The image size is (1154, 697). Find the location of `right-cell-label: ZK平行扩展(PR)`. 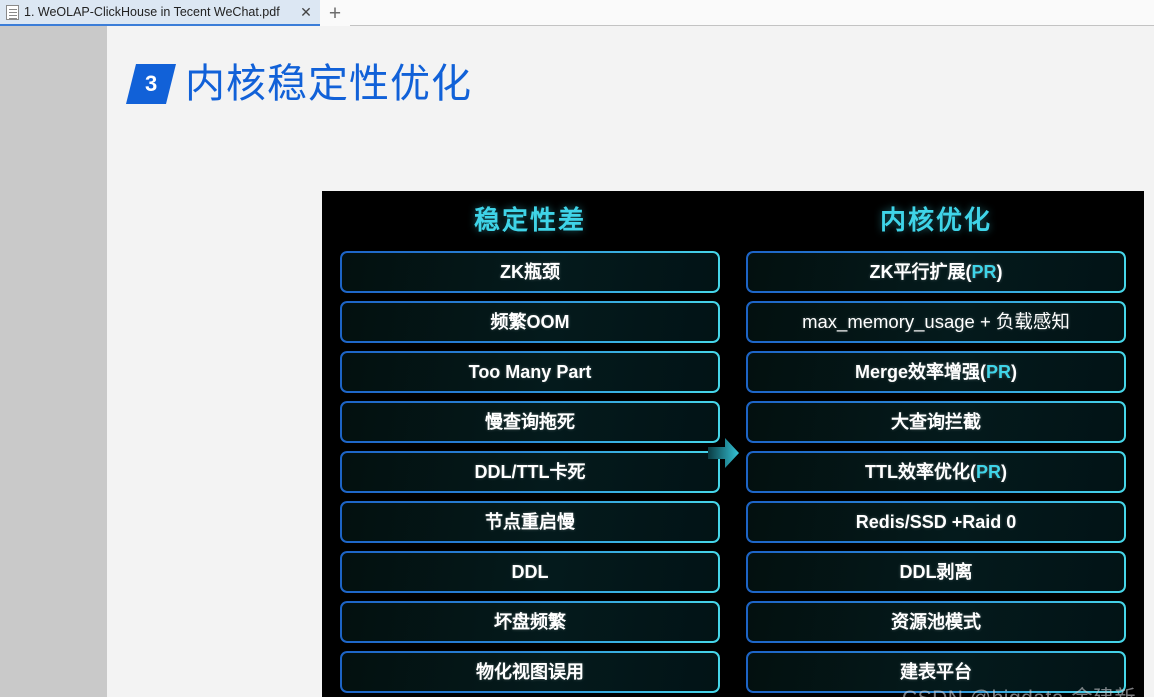

right-cell-label: ZK平行扩展(PR) is located at coordinates (936, 272).